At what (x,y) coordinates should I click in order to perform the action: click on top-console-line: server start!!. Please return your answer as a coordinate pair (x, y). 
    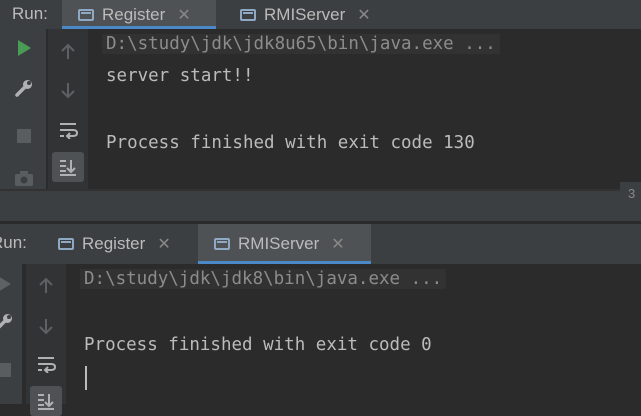
    Looking at the image, I should click on (180, 76).